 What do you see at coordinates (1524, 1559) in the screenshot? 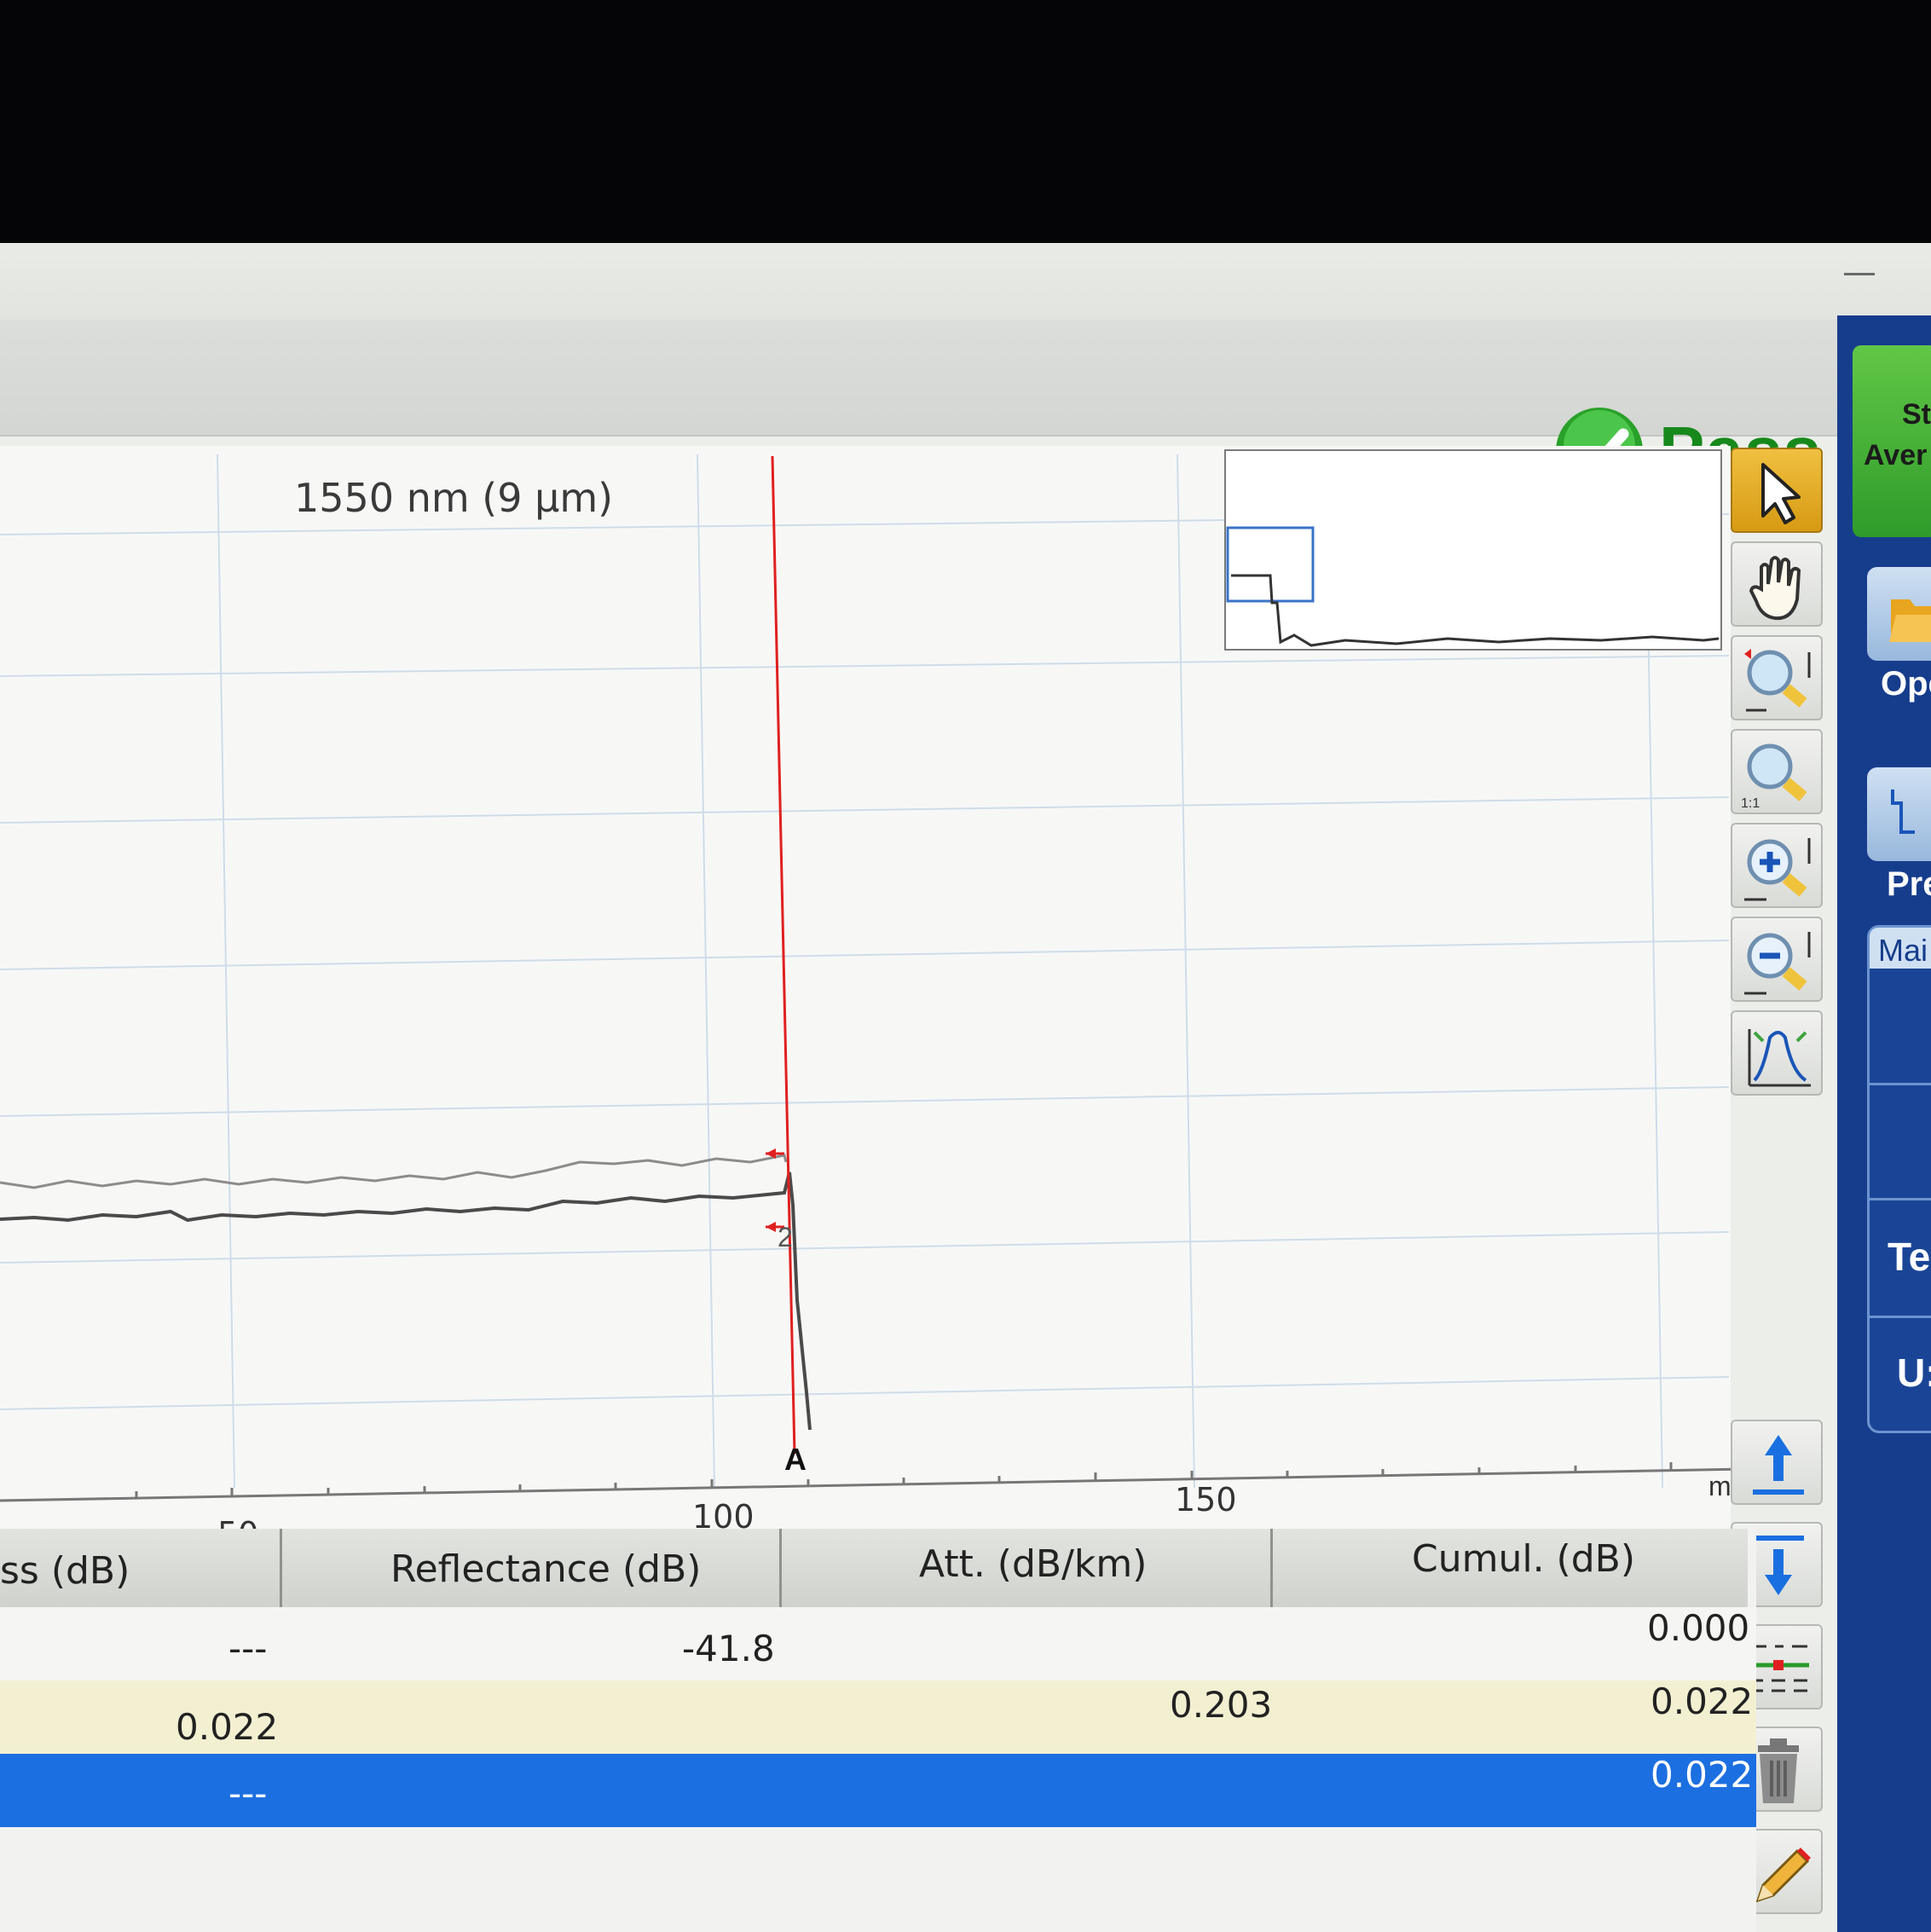
I see `col-cumul: Cumul. (dB)` at bounding box center [1524, 1559].